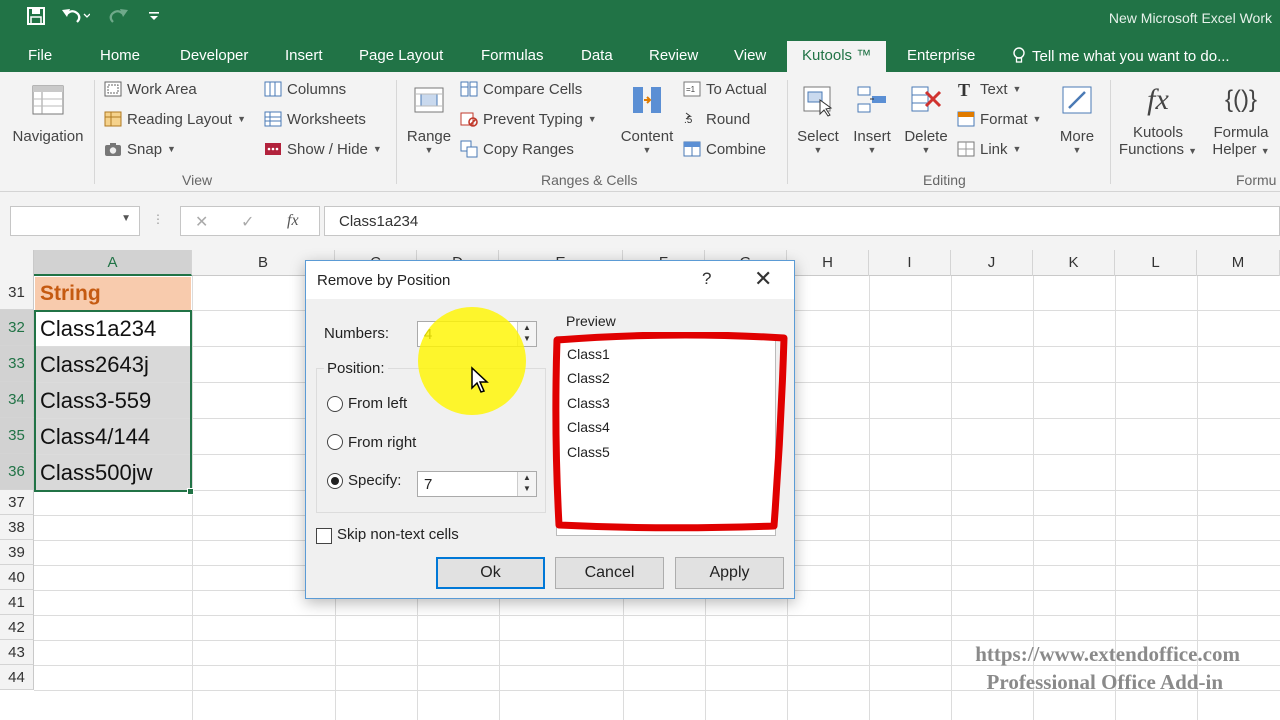 The width and height of the screenshot is (1280, 720). I want to click on worksheets-button: Worksheets, so click(315, 119).